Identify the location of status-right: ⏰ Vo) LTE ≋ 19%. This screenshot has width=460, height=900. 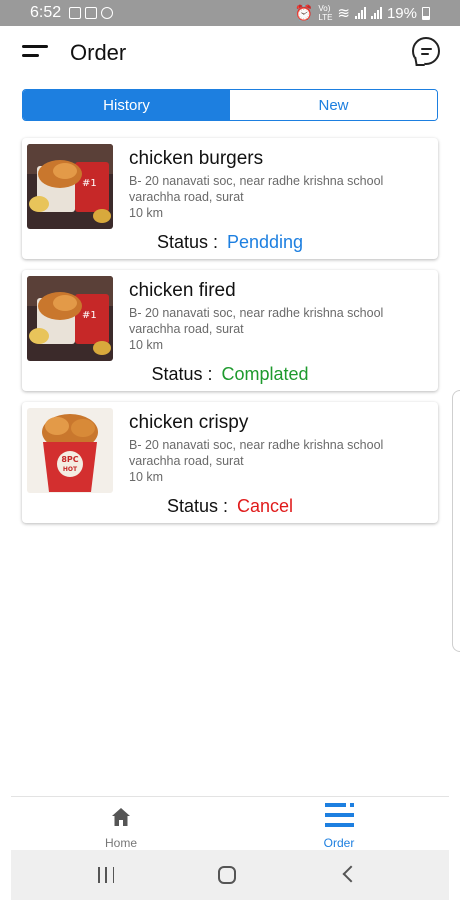
(362, 13).